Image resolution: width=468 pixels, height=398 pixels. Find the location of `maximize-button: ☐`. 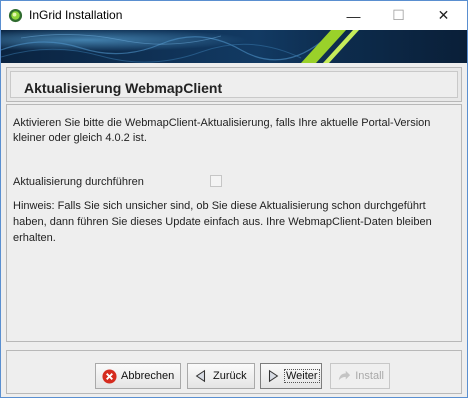

maximize-button: ☐ is located at coordinates (398, 15).